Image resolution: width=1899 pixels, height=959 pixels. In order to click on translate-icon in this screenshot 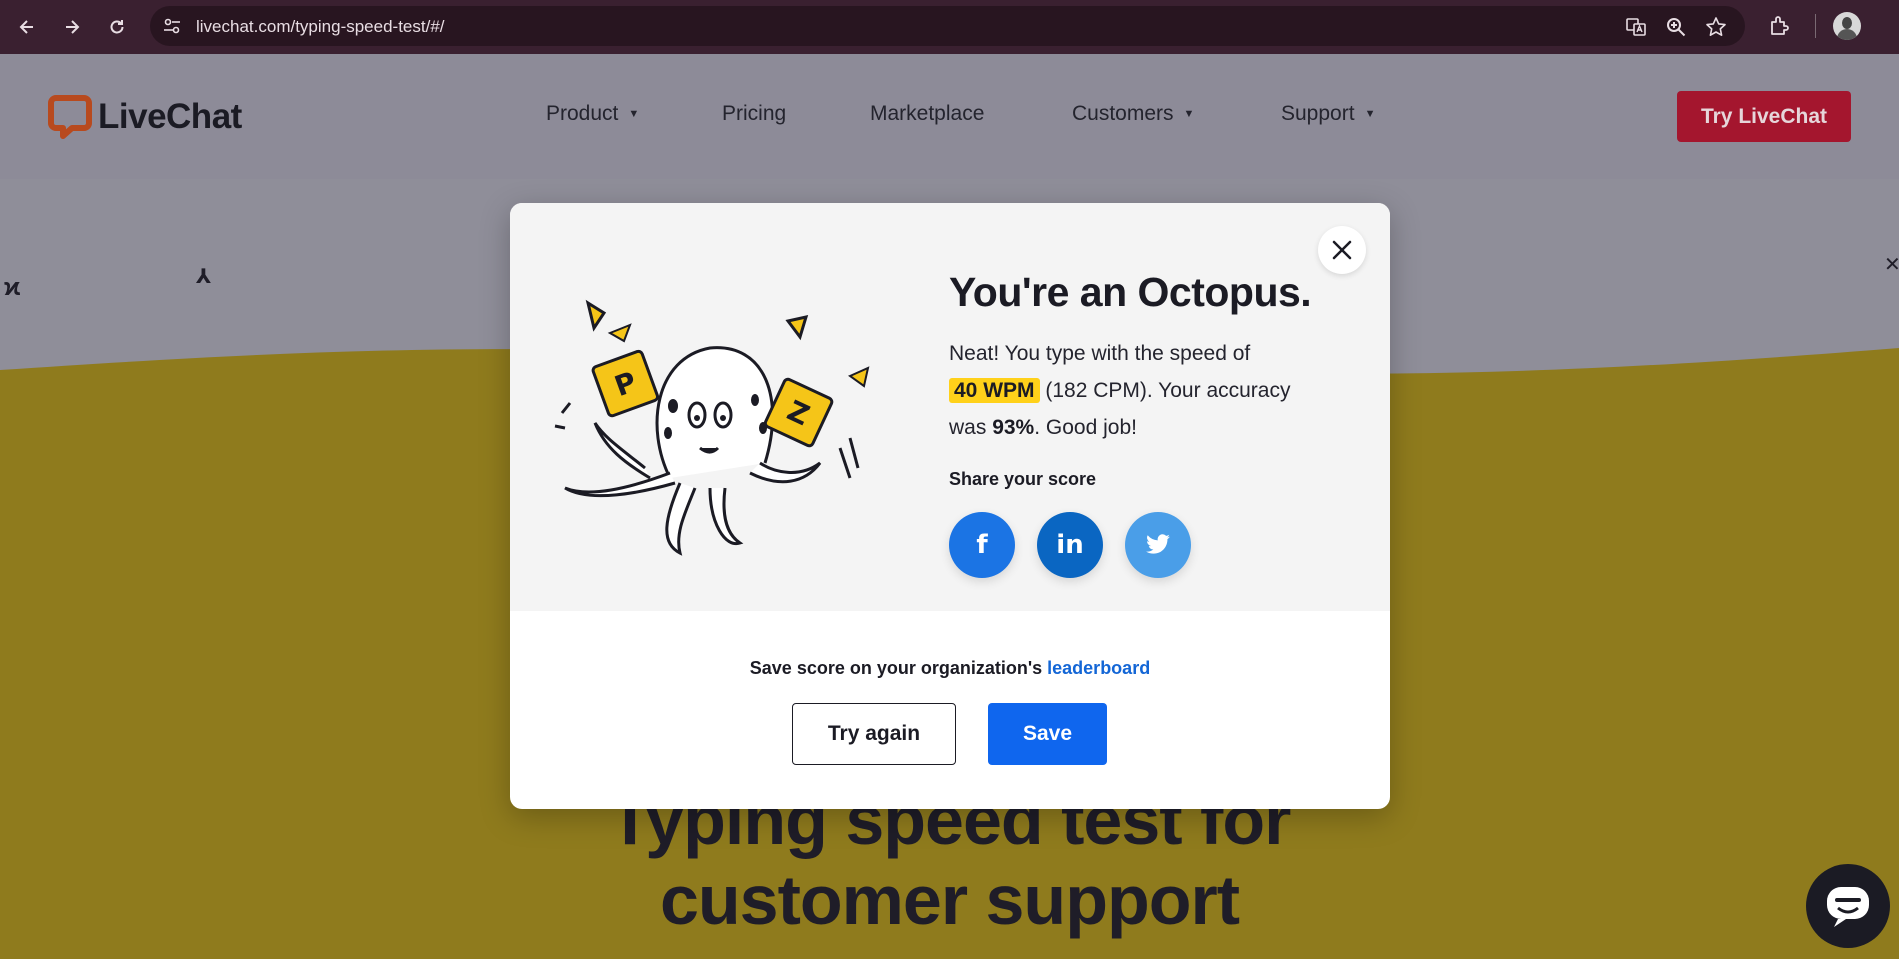, I will do `click(1636, 27)`.